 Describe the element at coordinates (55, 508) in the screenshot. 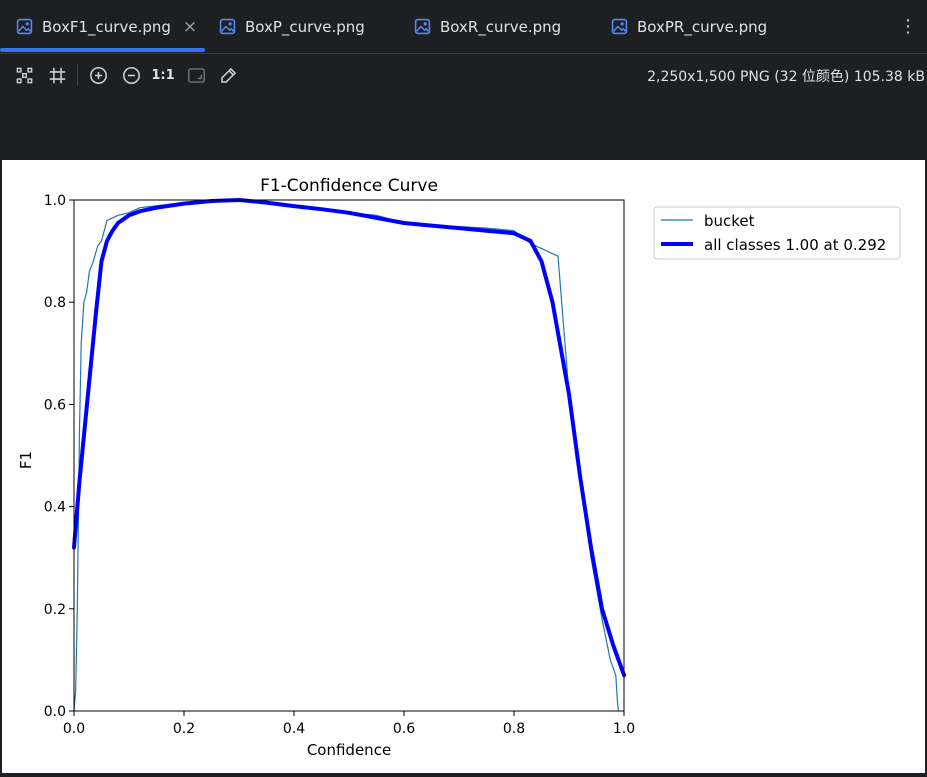

I see `y-tick-label: 0.4` at that location.